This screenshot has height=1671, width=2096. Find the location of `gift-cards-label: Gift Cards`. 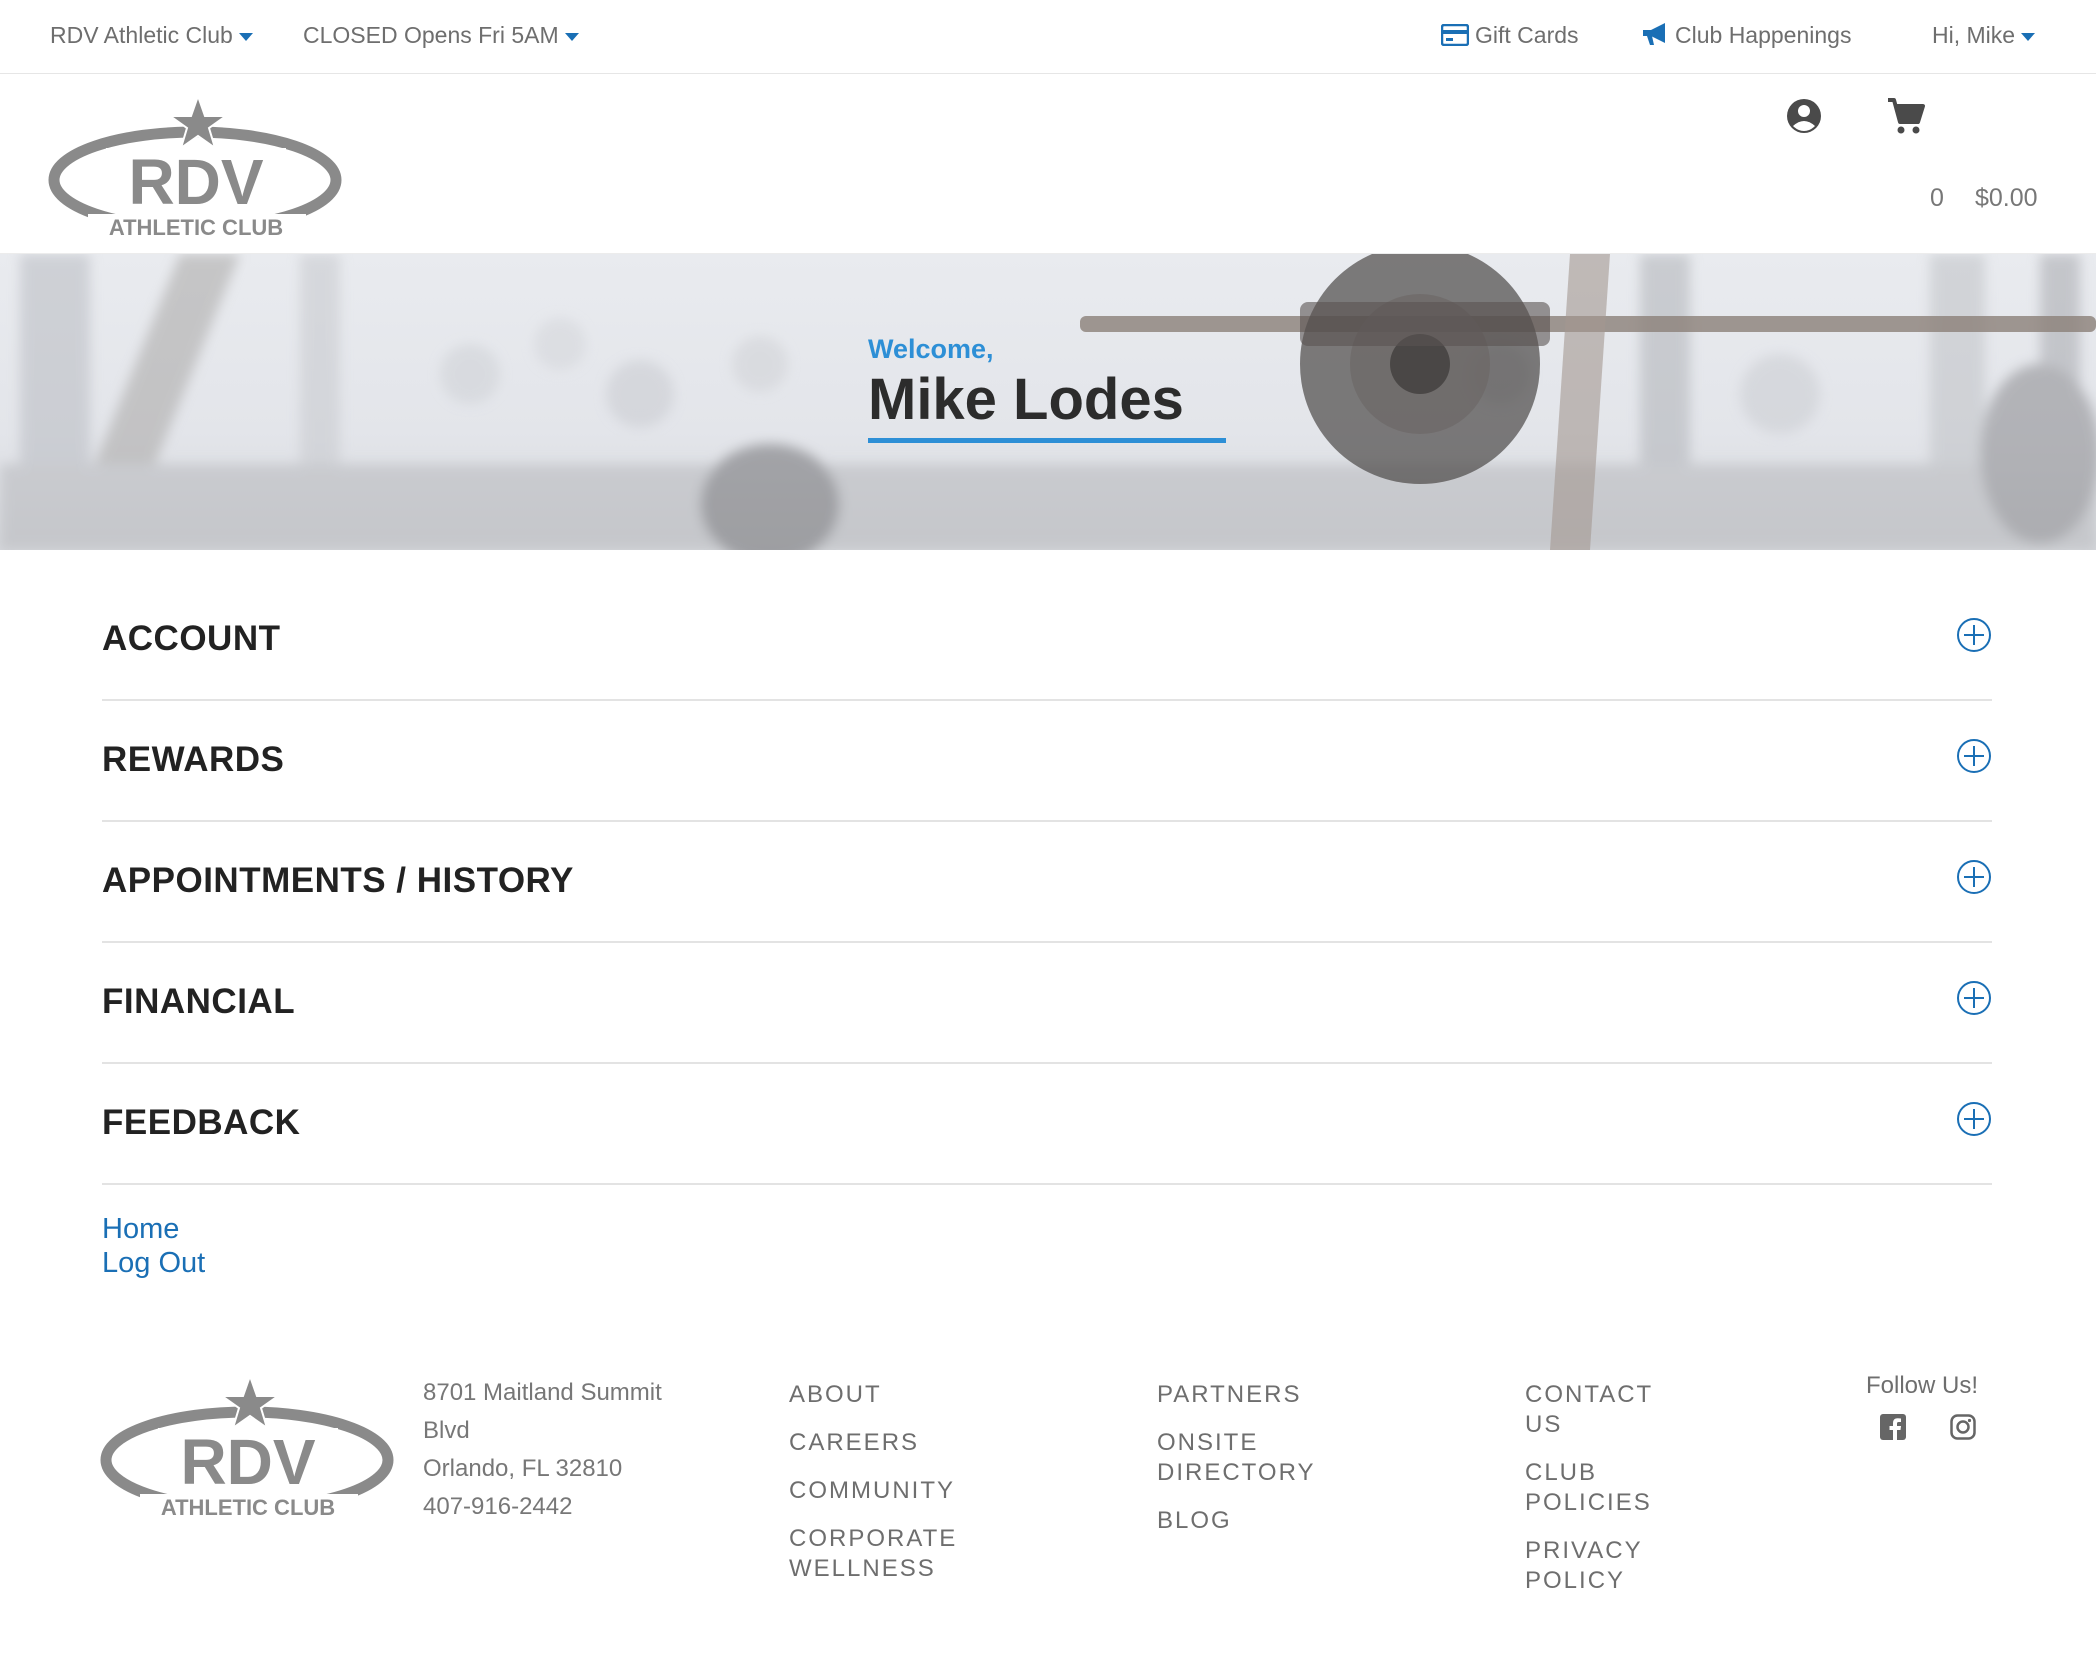

gift-cards-label: Gift Cards is located at coordinates (1527, 35).